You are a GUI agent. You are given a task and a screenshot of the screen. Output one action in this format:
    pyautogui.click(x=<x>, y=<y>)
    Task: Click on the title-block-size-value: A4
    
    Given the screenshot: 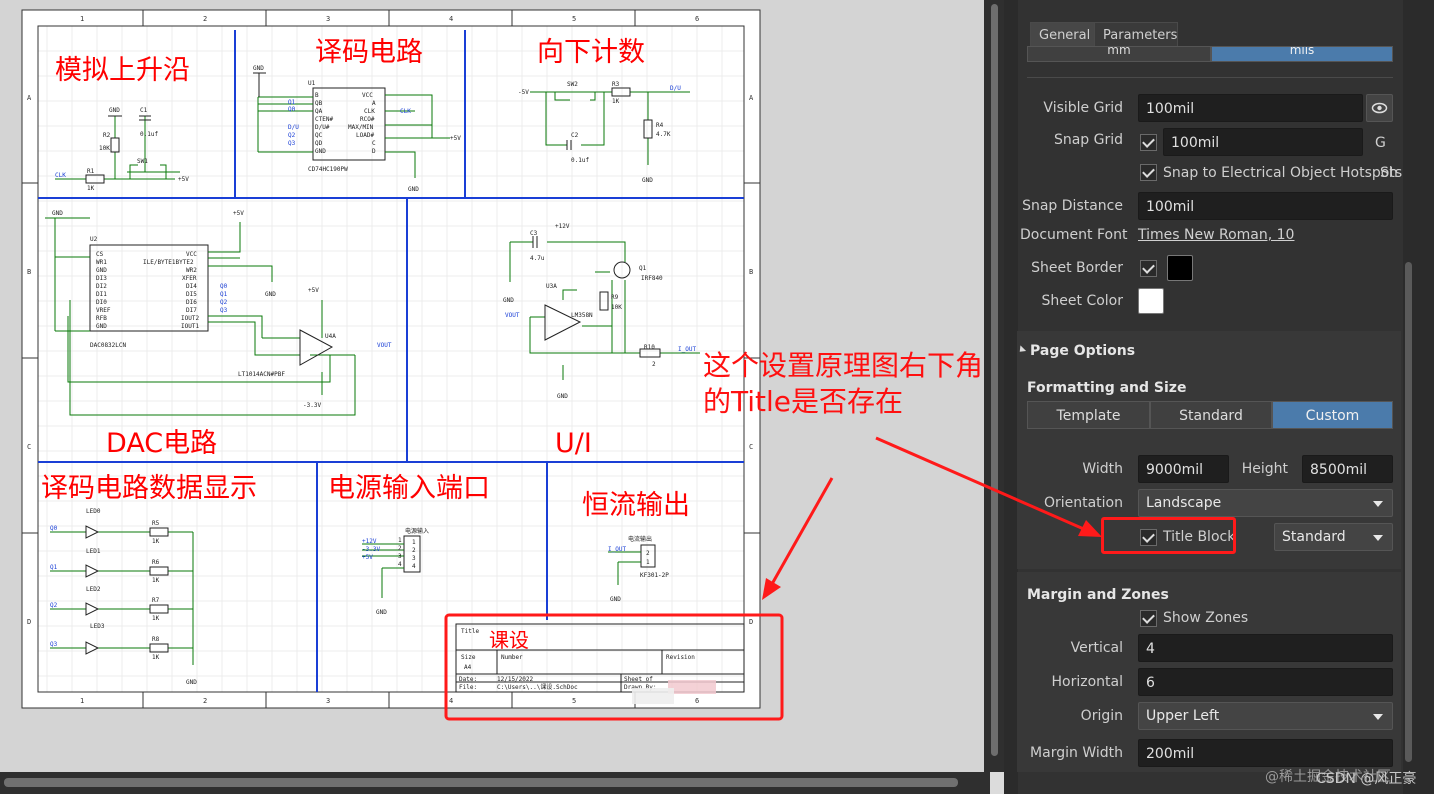 What is the action you would take?
    pyautogui.click(x=468, y=667)
    